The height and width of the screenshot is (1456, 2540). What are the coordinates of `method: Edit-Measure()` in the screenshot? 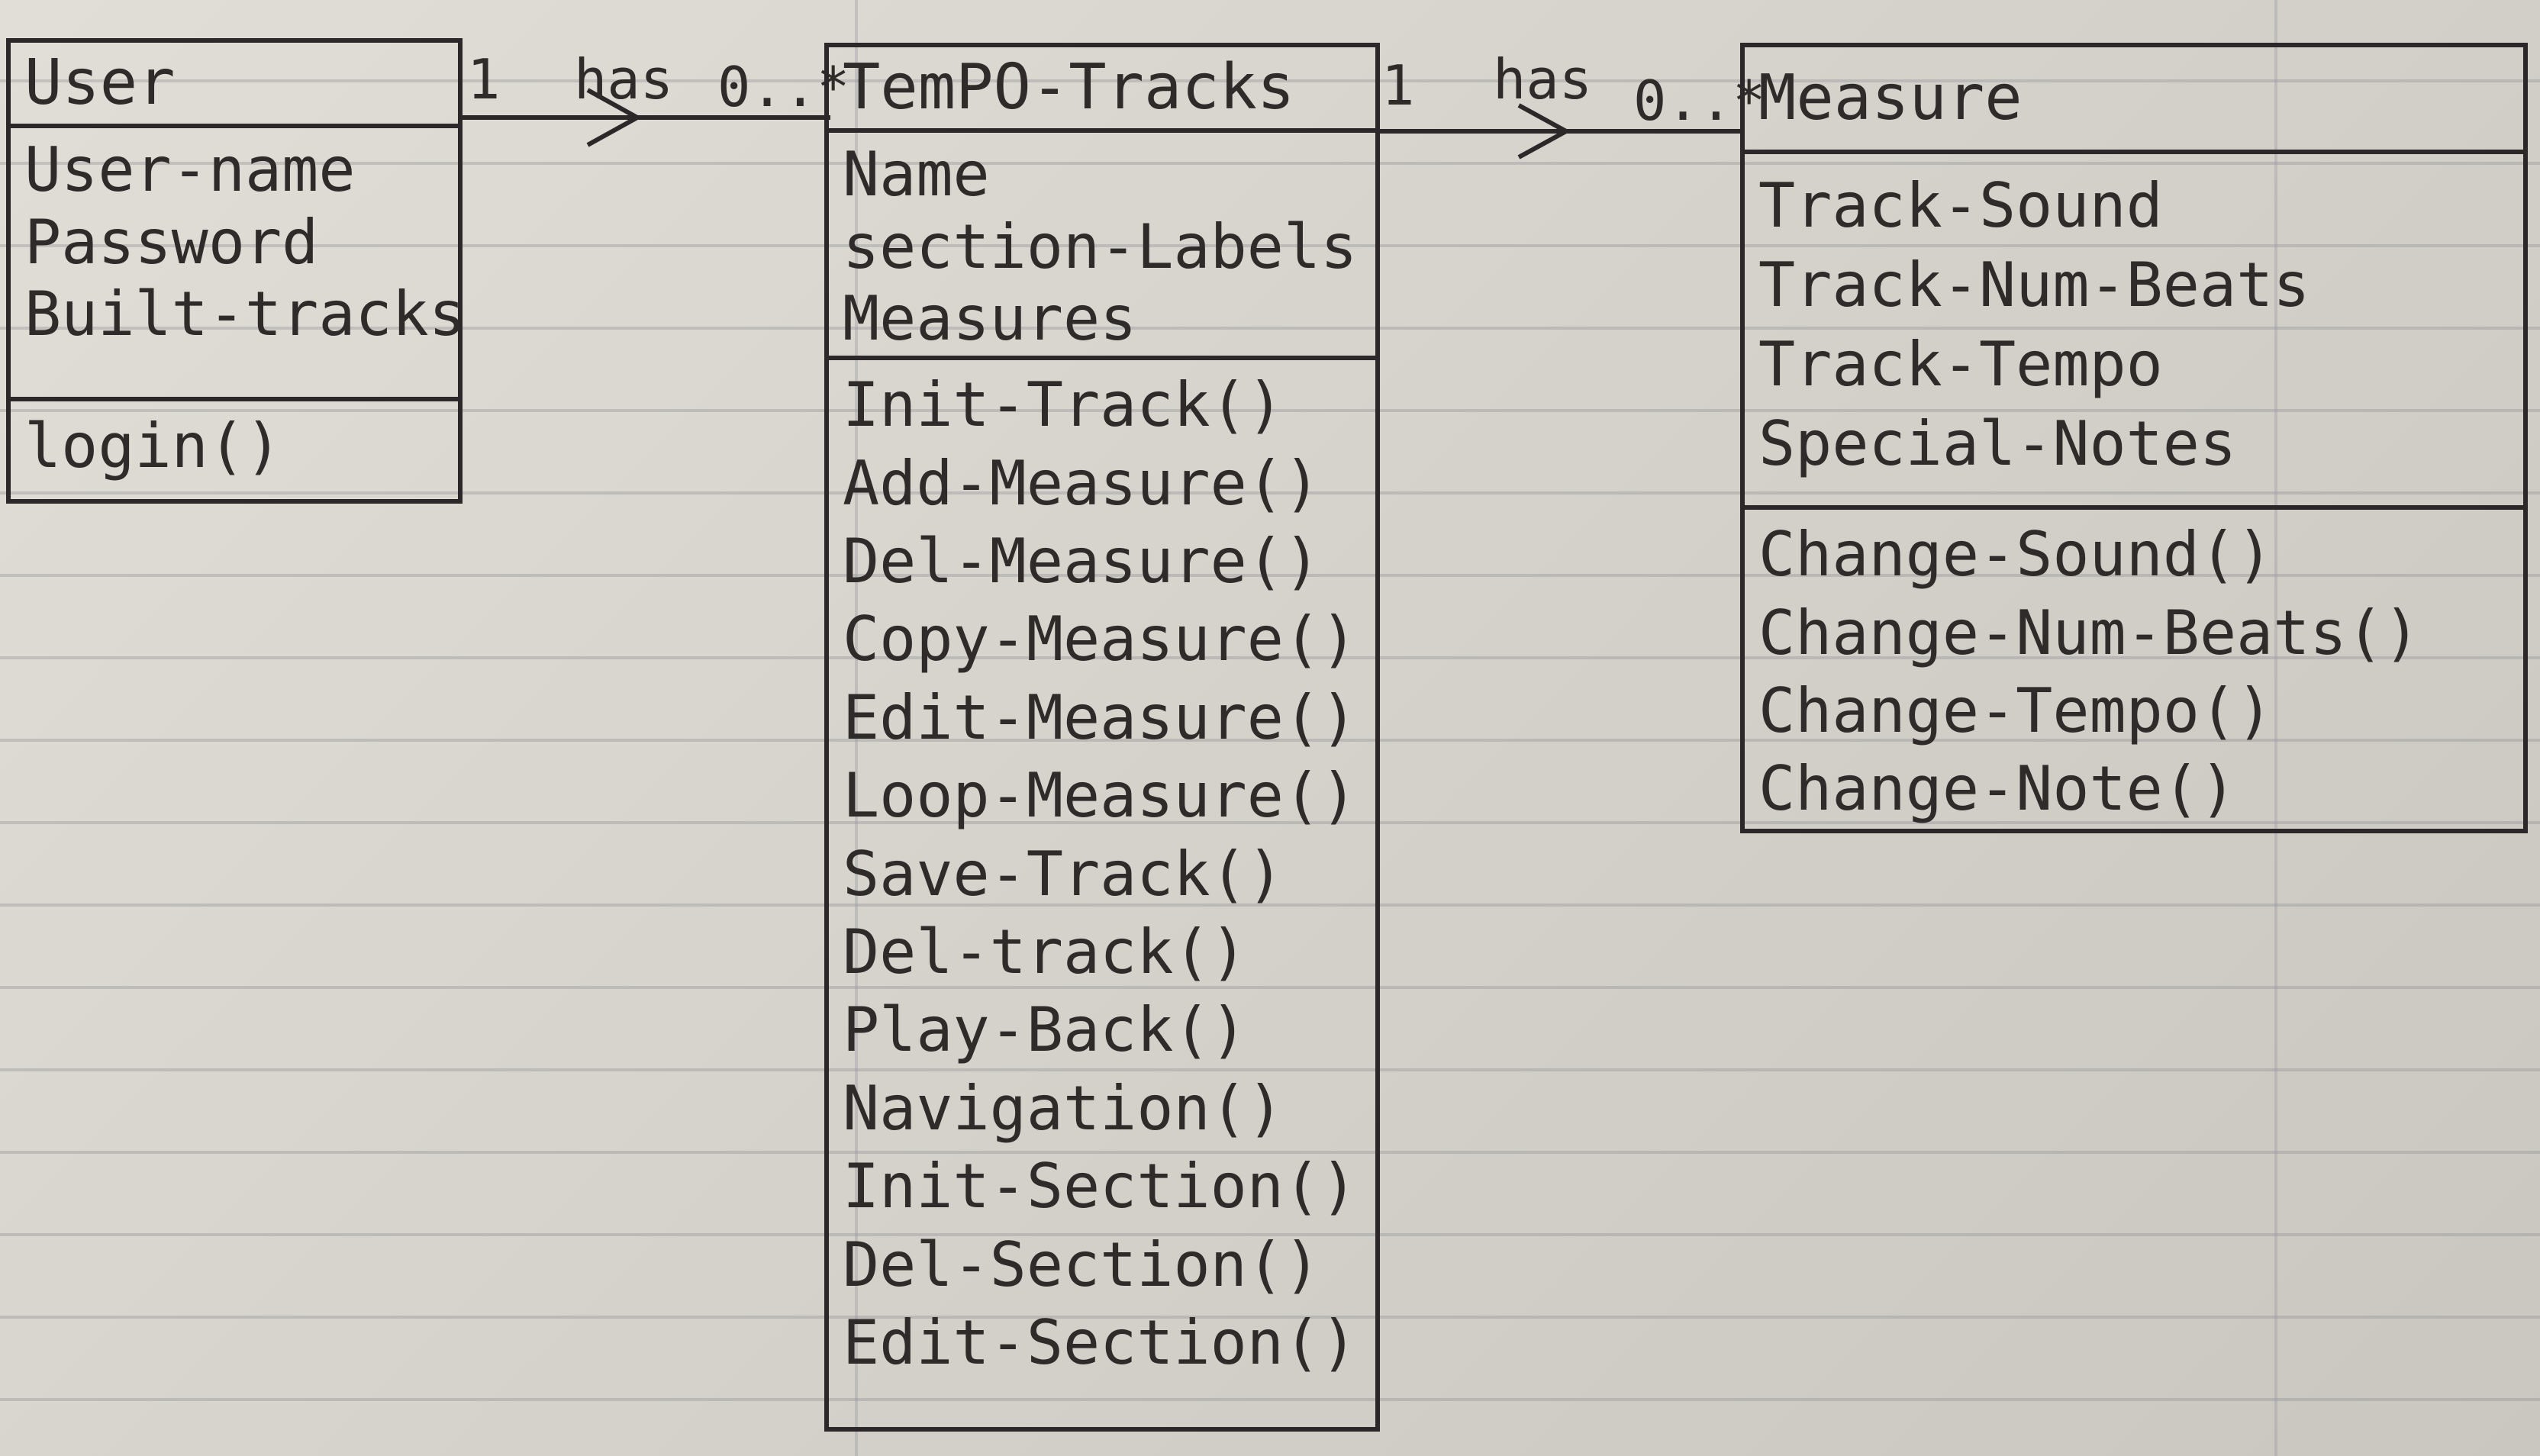 It's located at (1100, 717).